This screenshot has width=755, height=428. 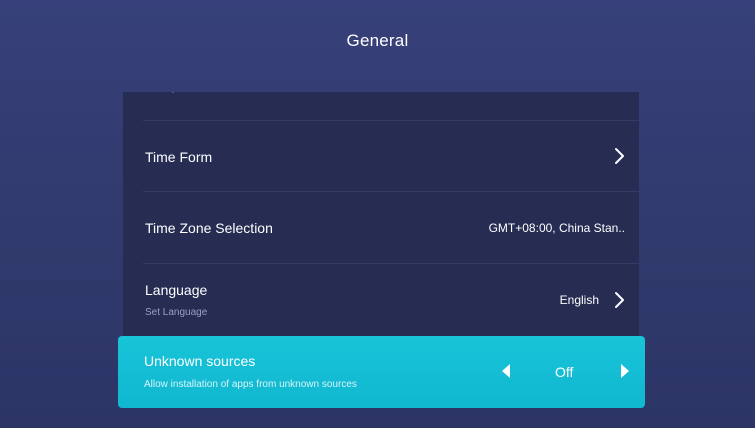 What do you see at coordinates (556, 228) in the screenshot?
I see `time-zone-value: GMT+08:00, China Stan..` at bounding box center [556, 228].